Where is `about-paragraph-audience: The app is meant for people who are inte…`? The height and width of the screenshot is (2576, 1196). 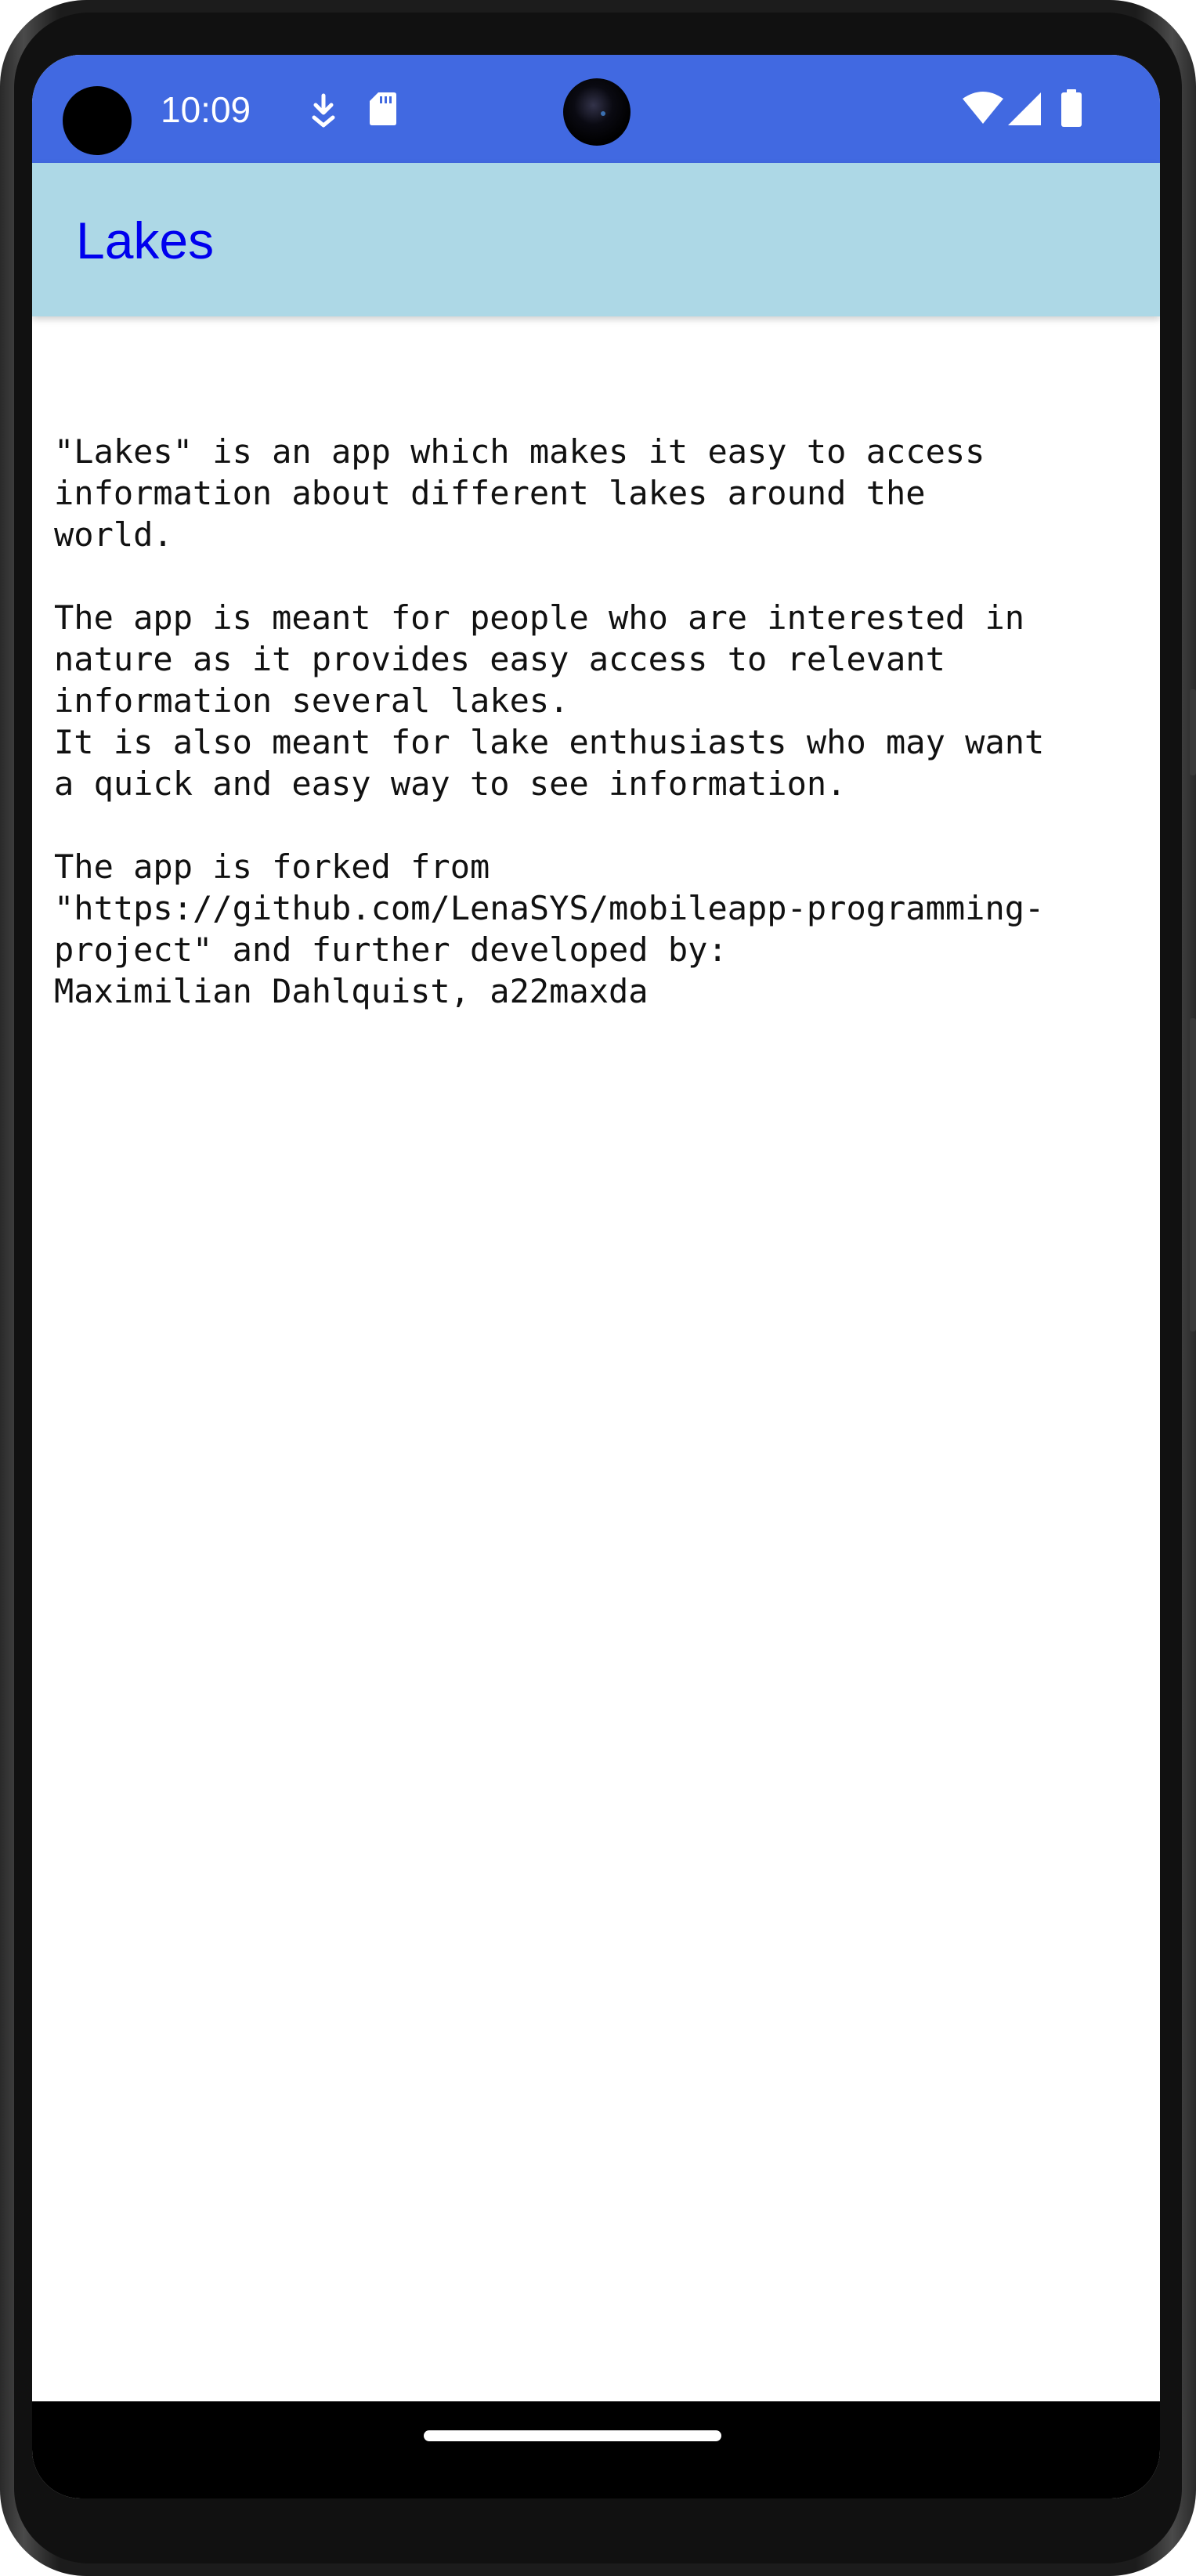
about-paragraph-audience: The app is meant for people who are inte… is located at coordinates (549, 700).